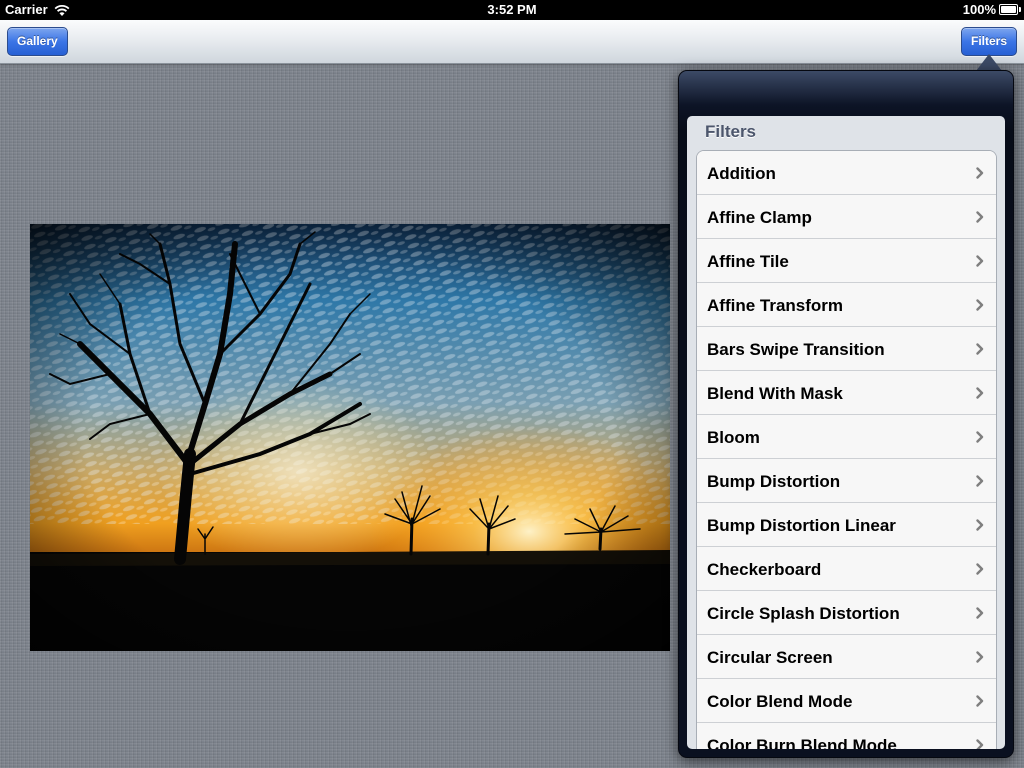 The height and width of the screenshot is (768, 1024). Describe the element at coordinates (759, 217) in the screenshot. I see `list-item-label: Affine Clamp` at that location.